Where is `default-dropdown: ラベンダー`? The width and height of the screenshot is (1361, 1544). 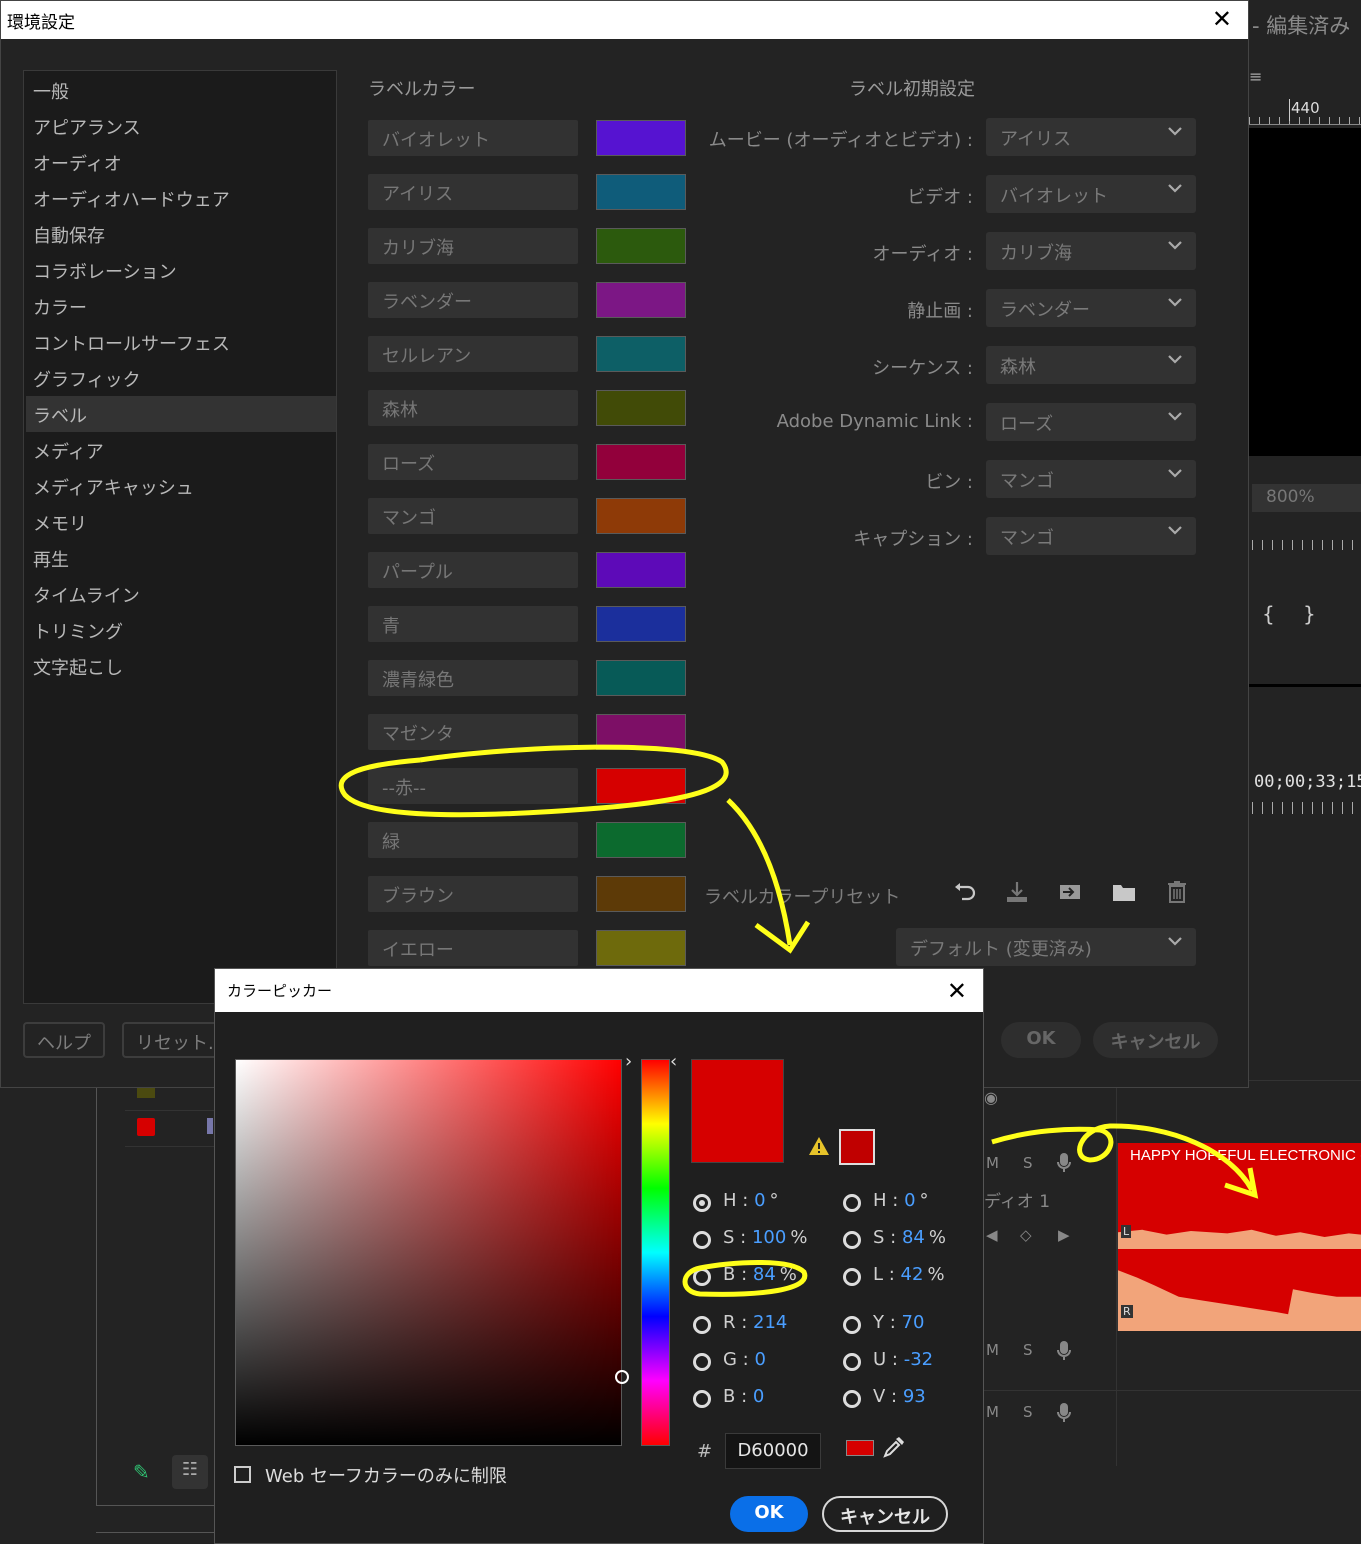
default-dropdown: ラベンダー is located at coordinates (1091, 308).